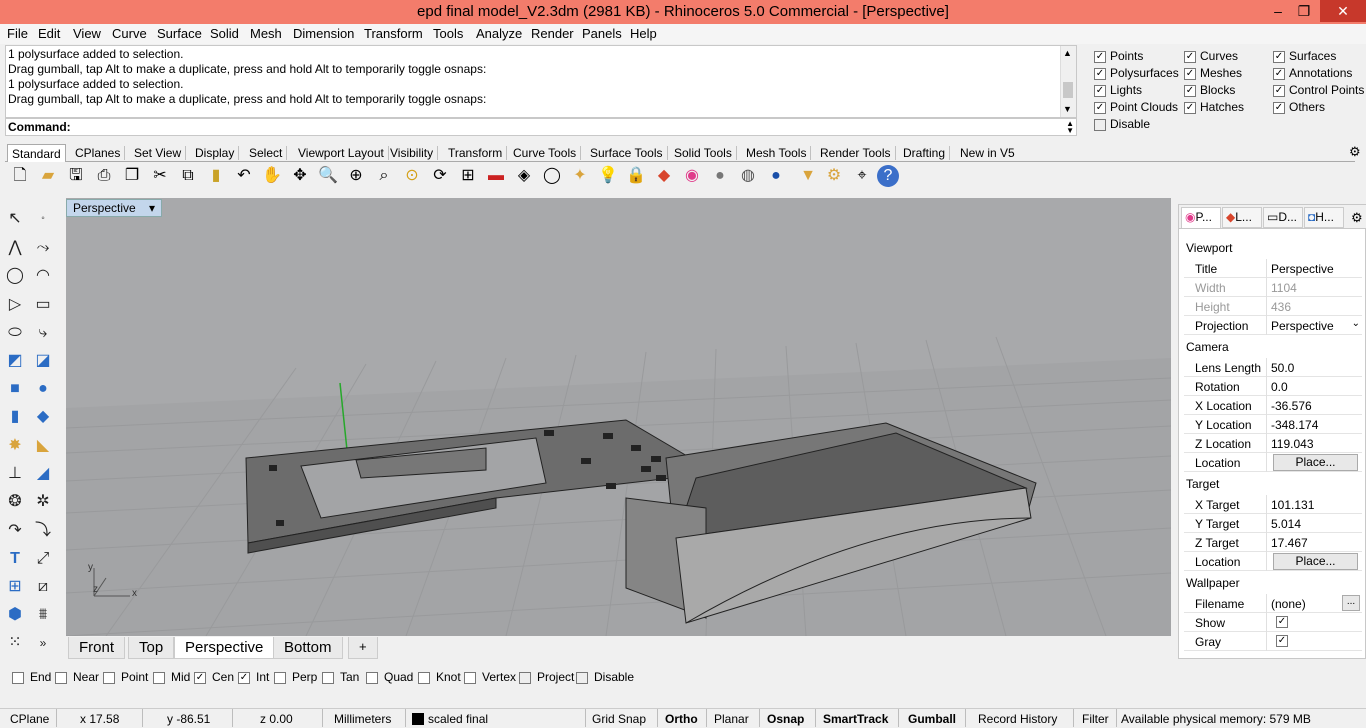  Describe the element at coordinates (244, 176) in the screenshot. I see `undo-icon: ↶` at that location.